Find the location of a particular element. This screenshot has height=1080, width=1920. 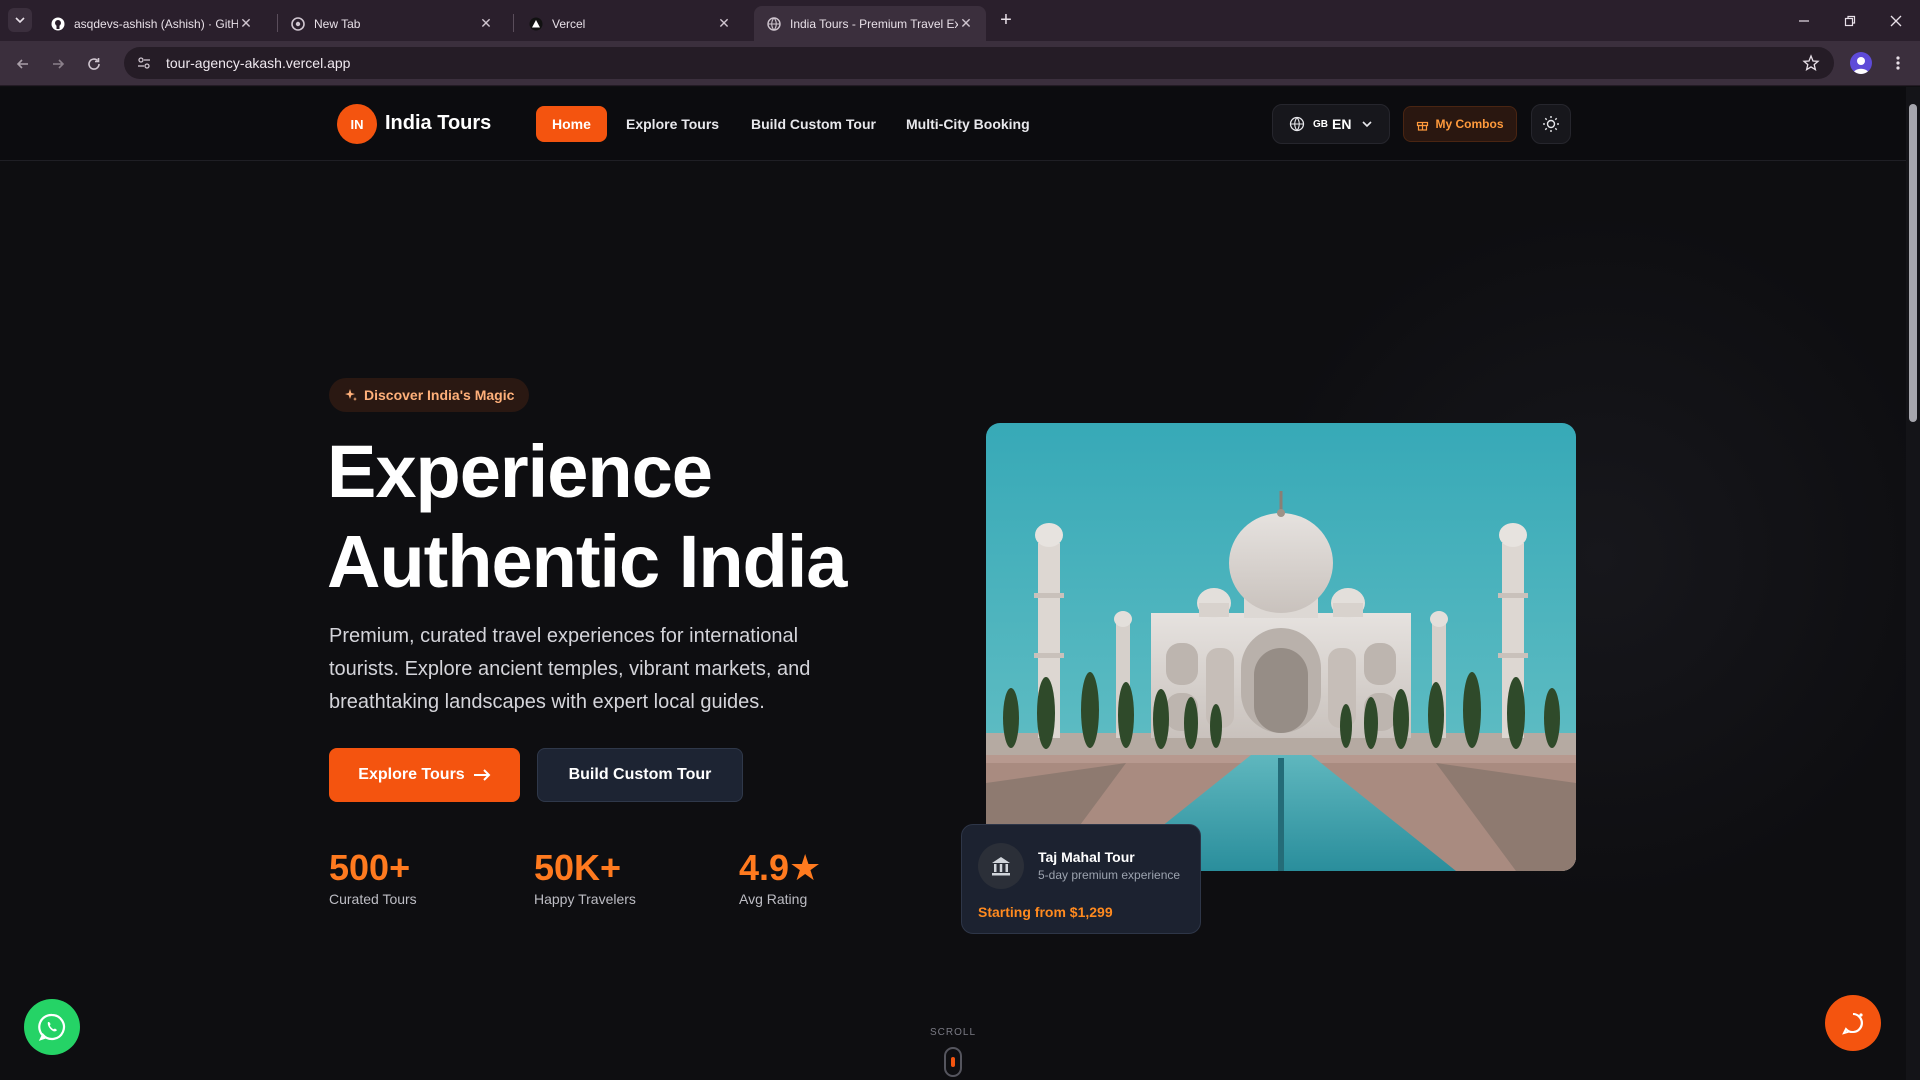

scroll-indicator-icon is located at coordinates (953, 1062).